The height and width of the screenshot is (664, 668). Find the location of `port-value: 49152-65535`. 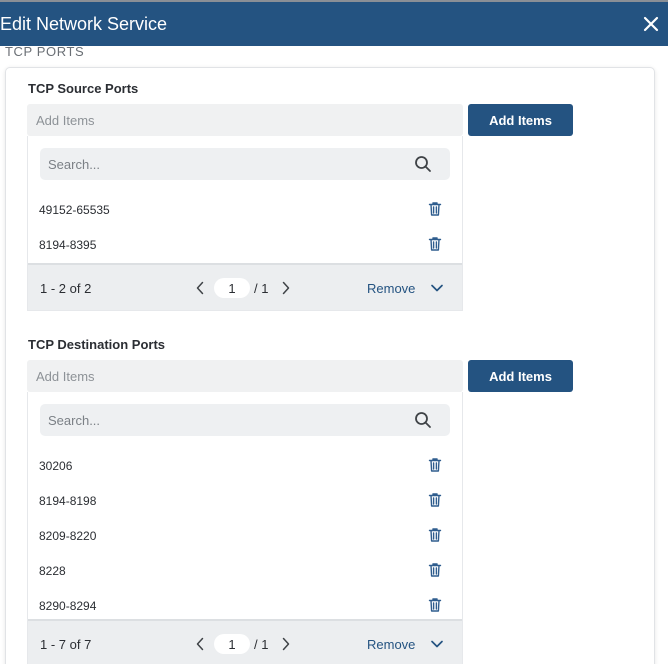

port-value: 49152-65535 is located at coordinates (74, 210).